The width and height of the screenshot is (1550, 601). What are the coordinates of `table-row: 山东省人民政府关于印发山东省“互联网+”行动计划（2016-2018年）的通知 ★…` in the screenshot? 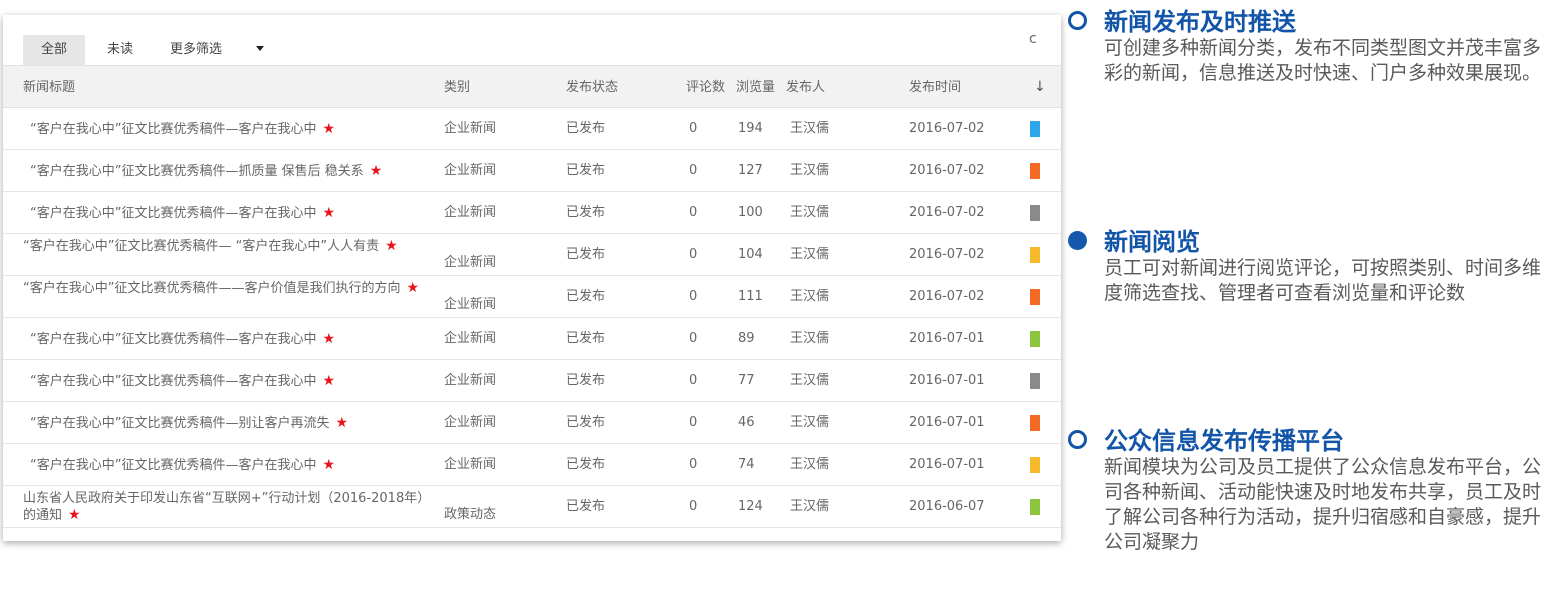 It's located at (532, 507).